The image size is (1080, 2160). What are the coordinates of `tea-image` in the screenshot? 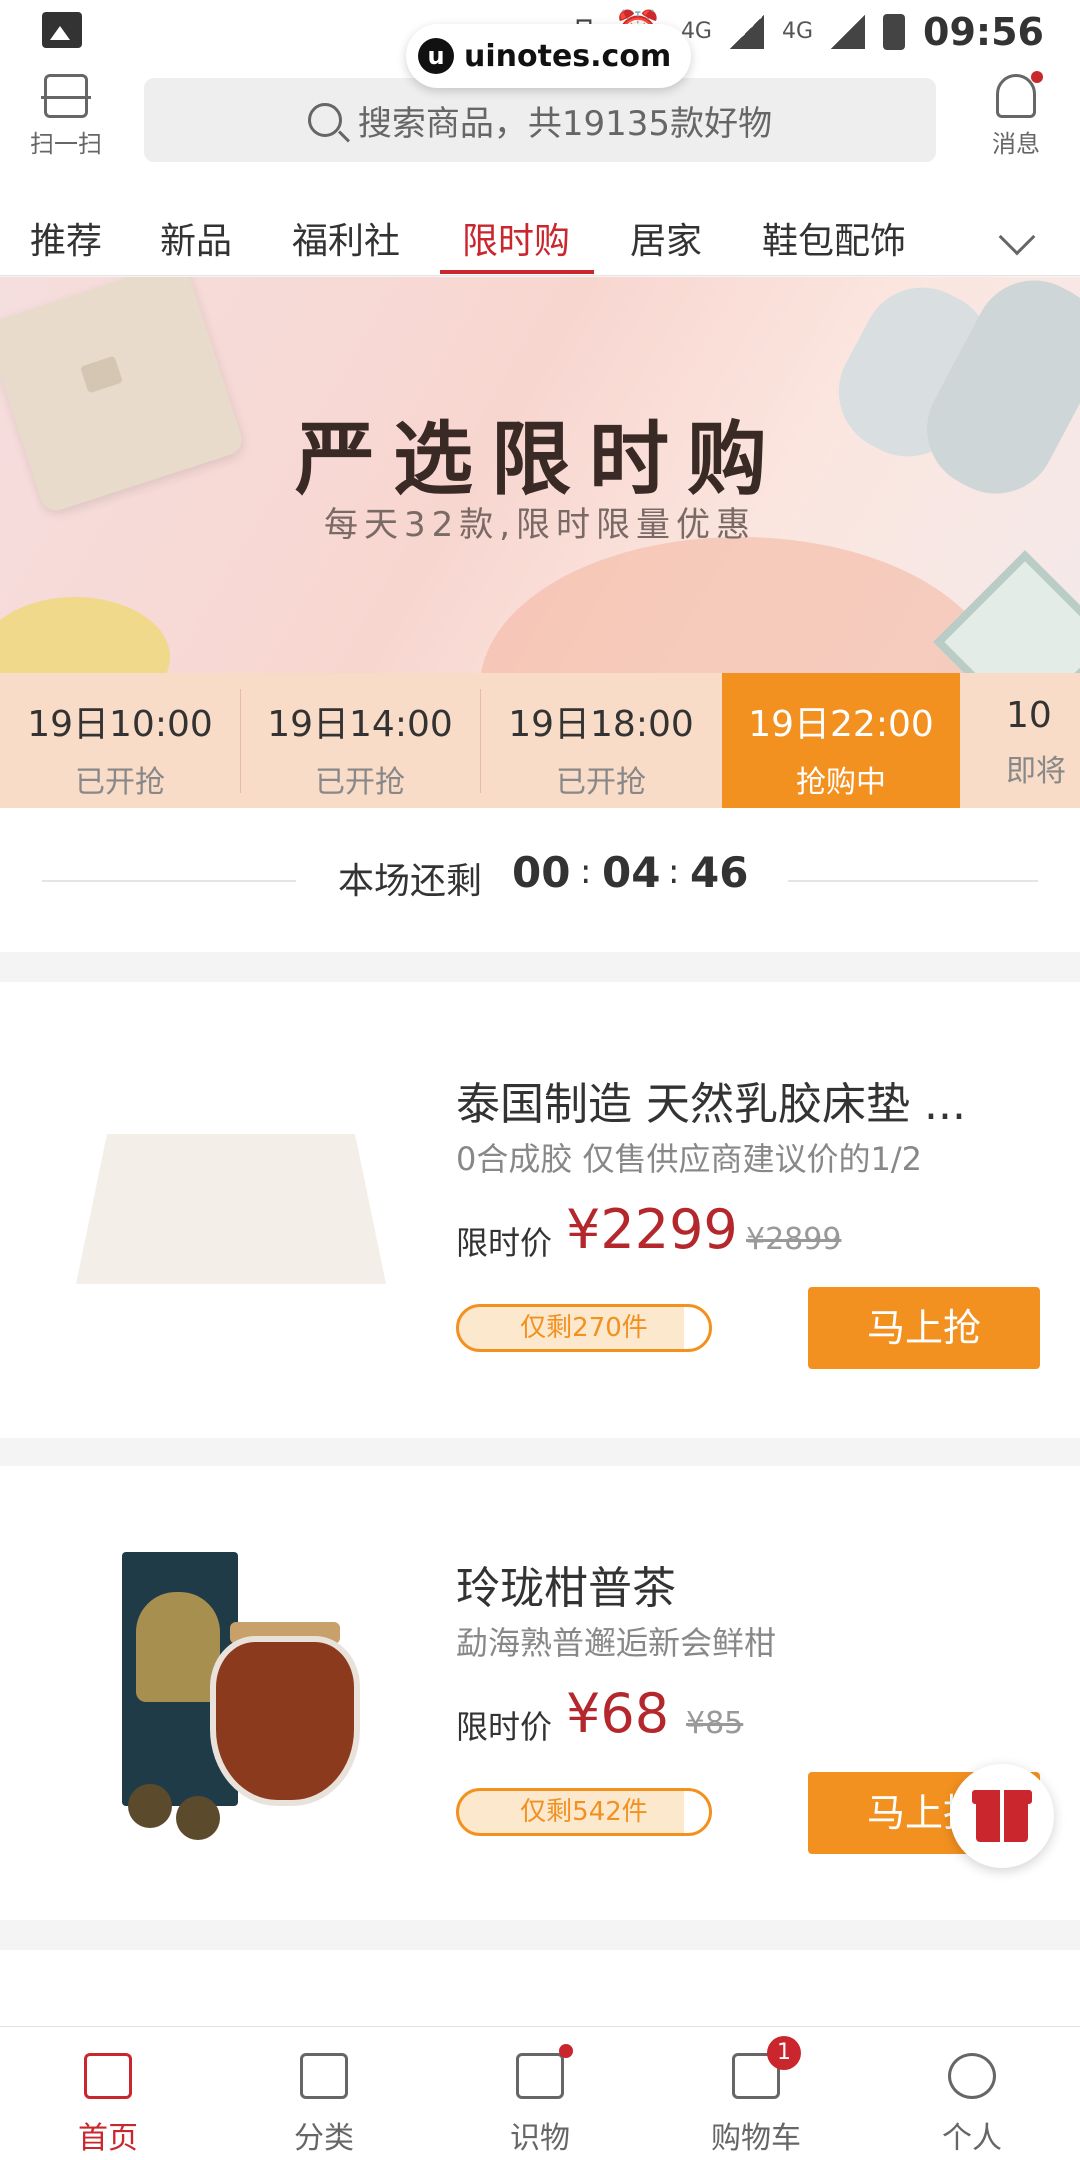 It's located at (210, 1693).